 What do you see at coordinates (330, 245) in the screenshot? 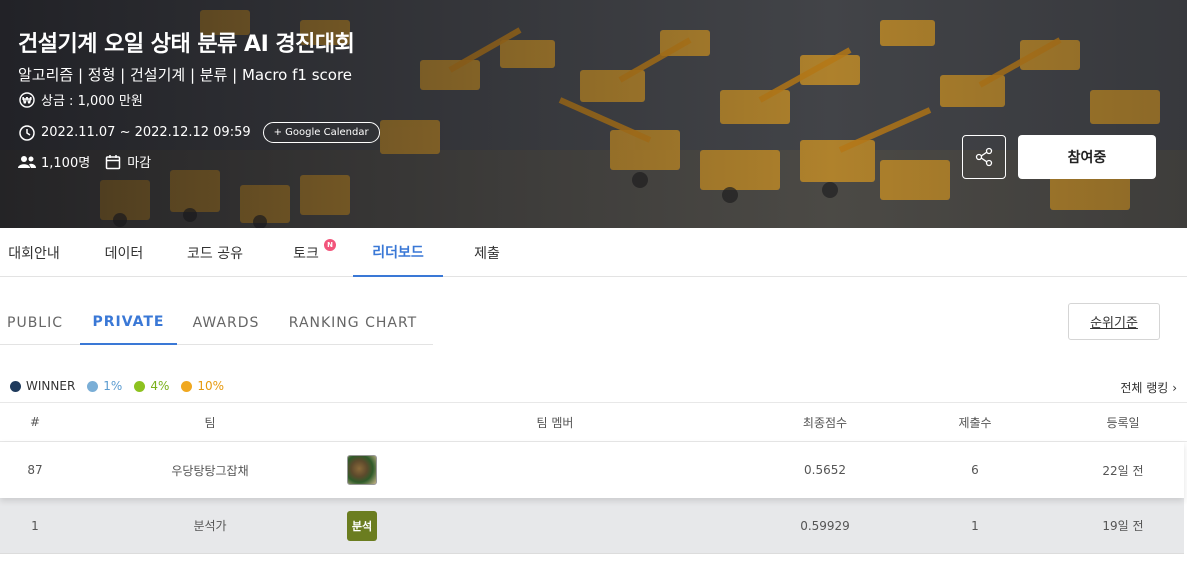
I see `new-badge: N` at bounding box center [330, 245].